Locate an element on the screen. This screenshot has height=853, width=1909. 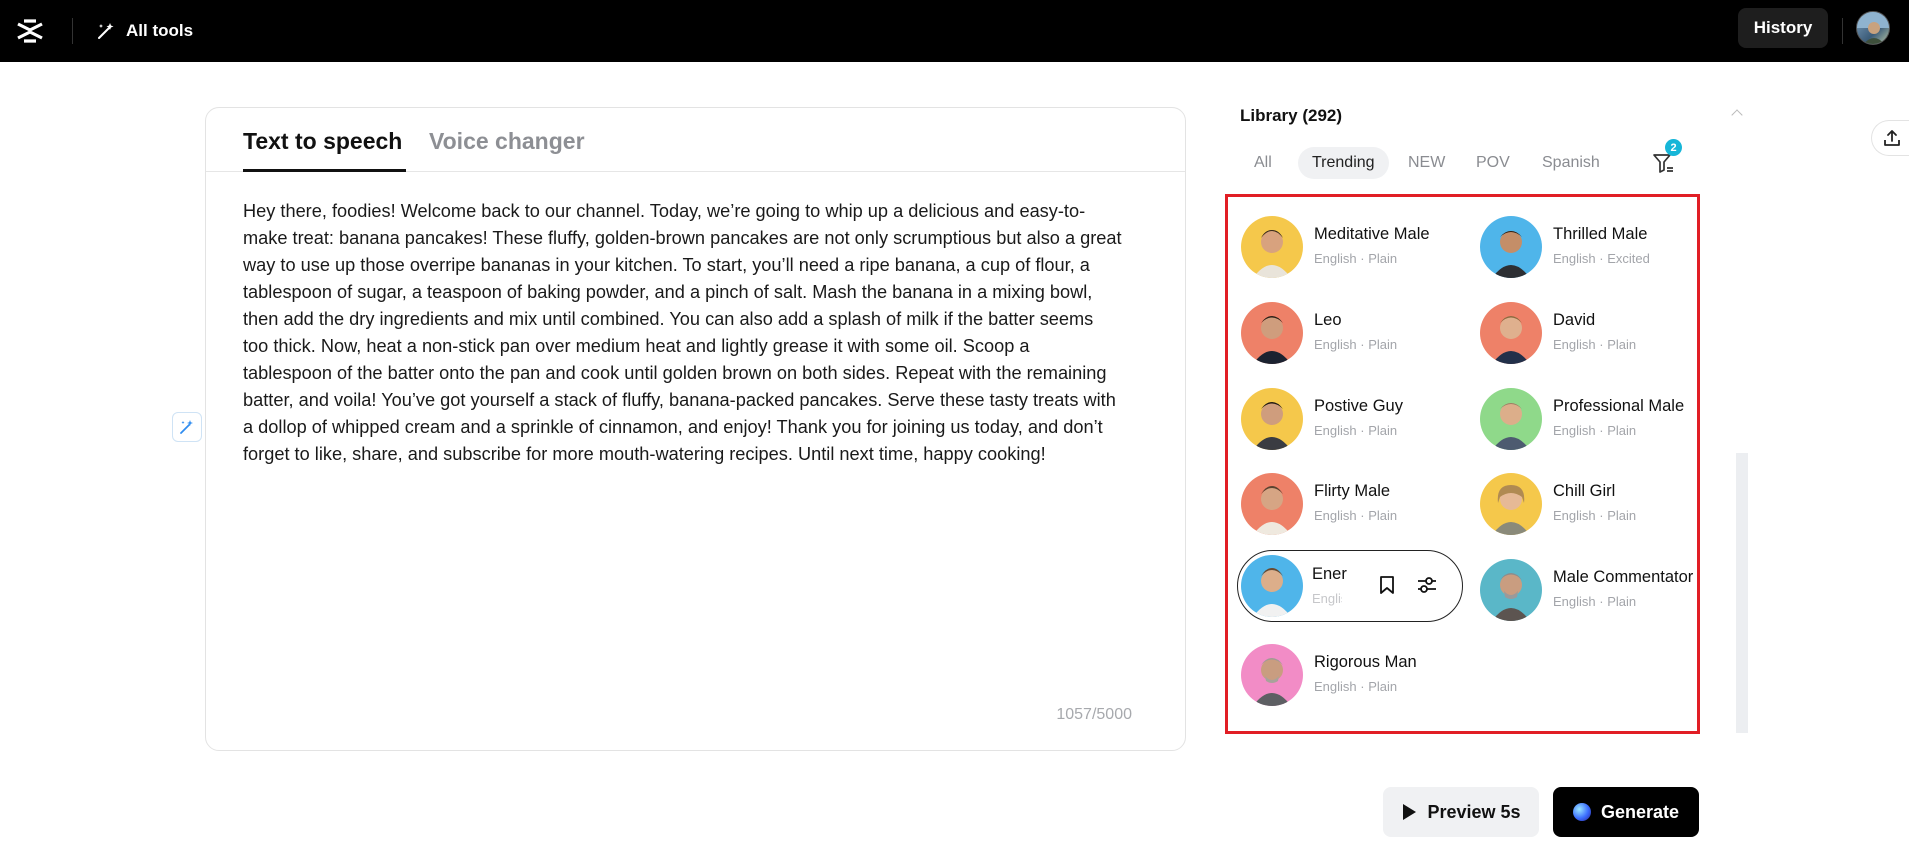
voice-item: Rigorous Man English · Plain is located at coordinates (1343, 674).